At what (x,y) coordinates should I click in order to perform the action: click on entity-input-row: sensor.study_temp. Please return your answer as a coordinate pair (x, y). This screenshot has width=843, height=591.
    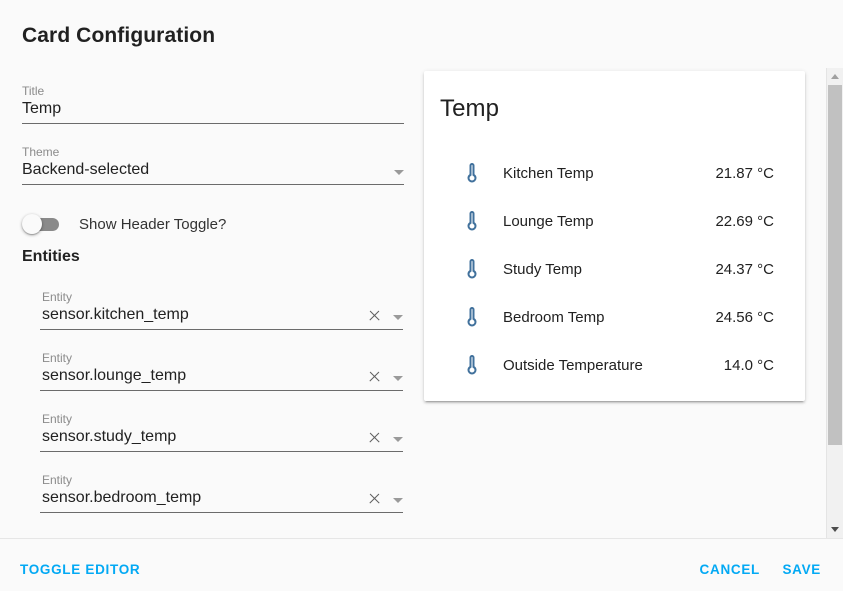
    Looking at the image, I should click on (221, 437).